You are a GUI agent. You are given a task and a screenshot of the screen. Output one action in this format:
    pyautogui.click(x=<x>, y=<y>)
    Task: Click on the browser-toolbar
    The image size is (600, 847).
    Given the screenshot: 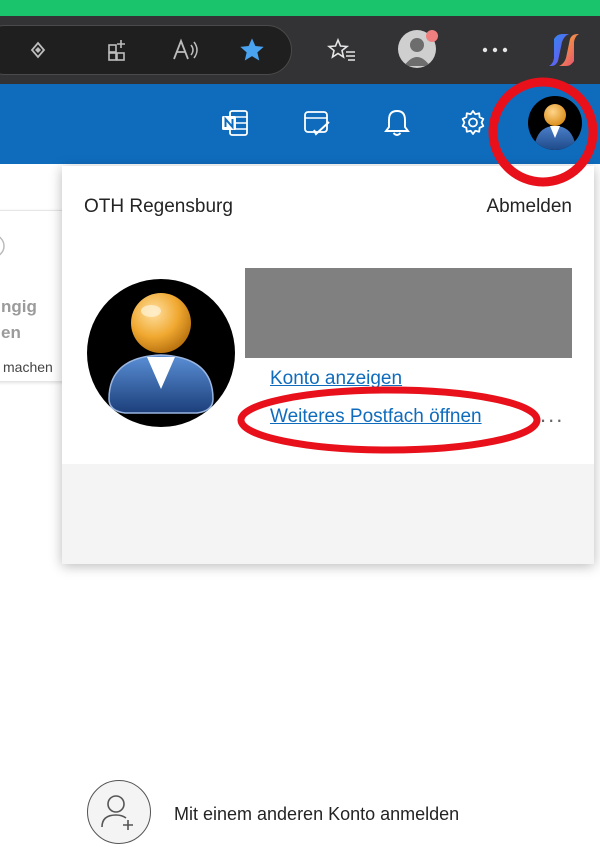 What is the action you would take?
    pyautogui.click(x=300, y=50)
    